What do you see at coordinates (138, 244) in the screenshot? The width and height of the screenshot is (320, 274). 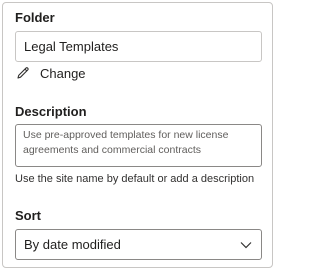 I see `sort-dropdown: By date modified` at bounding box center [138, 244].